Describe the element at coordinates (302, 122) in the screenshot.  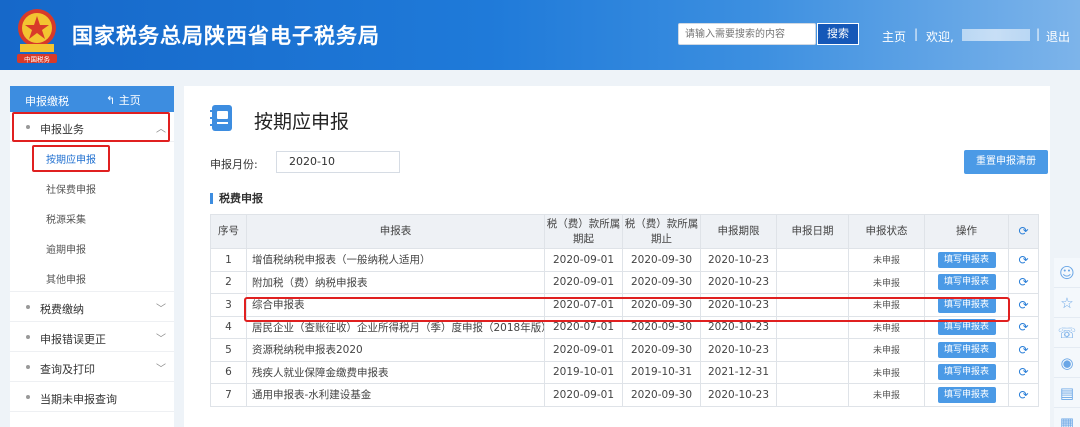
I see `page-title: 按期应申报` at that location.